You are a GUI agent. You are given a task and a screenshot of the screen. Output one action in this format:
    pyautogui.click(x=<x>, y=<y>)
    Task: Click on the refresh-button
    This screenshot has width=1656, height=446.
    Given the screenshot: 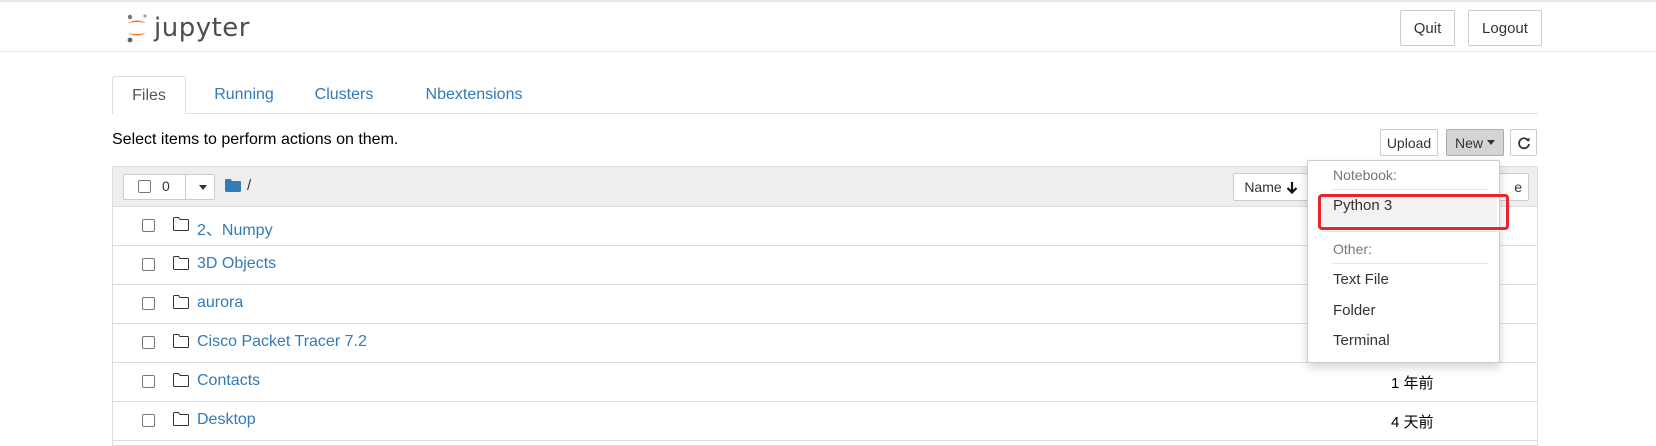 What is the action you would take?
    pyautogui.click(x=1523, y=142)
    